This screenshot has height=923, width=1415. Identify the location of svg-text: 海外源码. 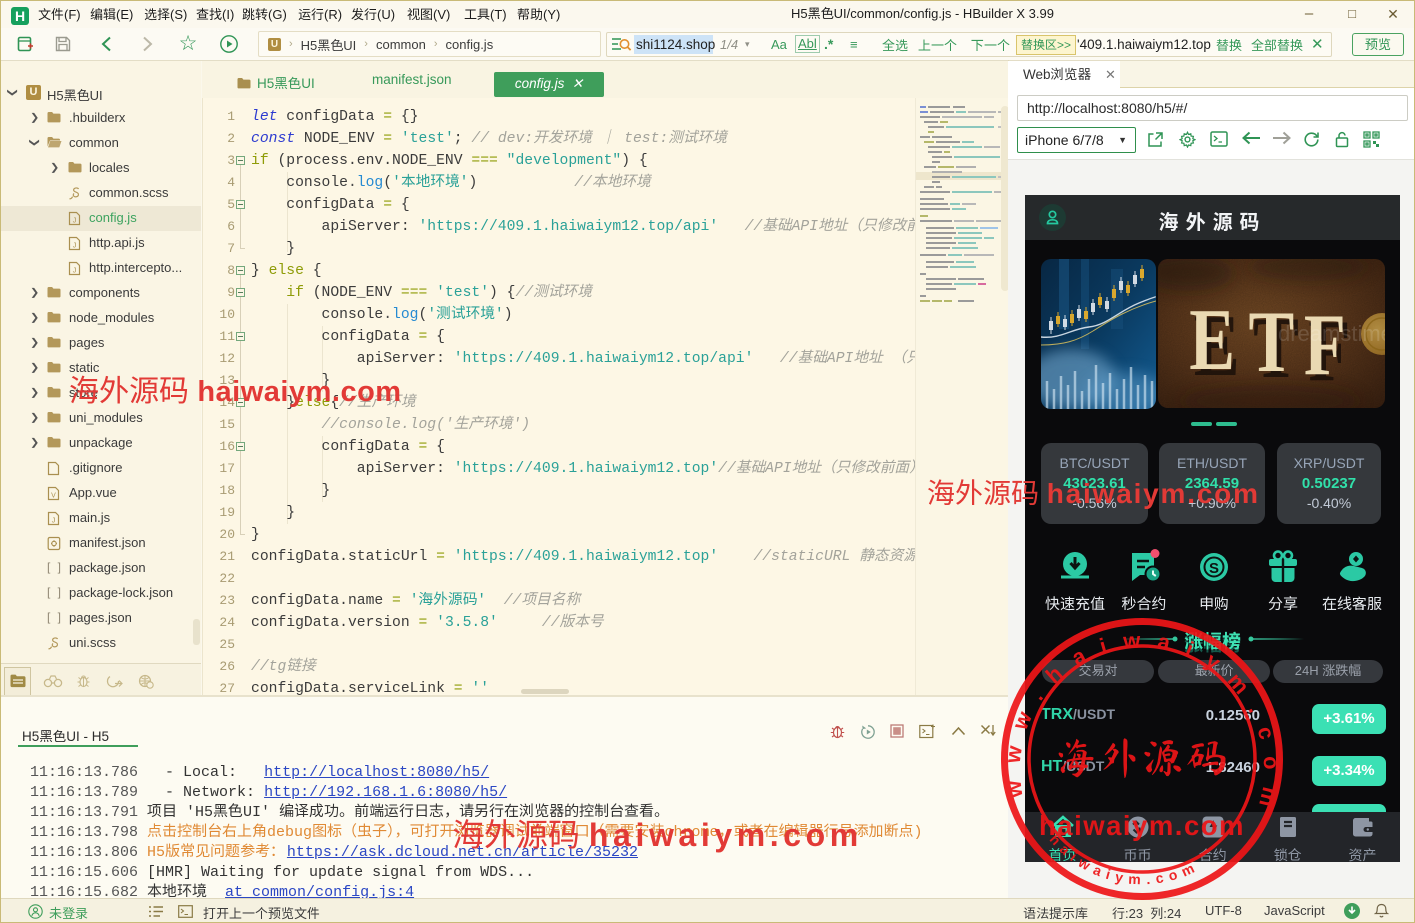
(1142, 758).